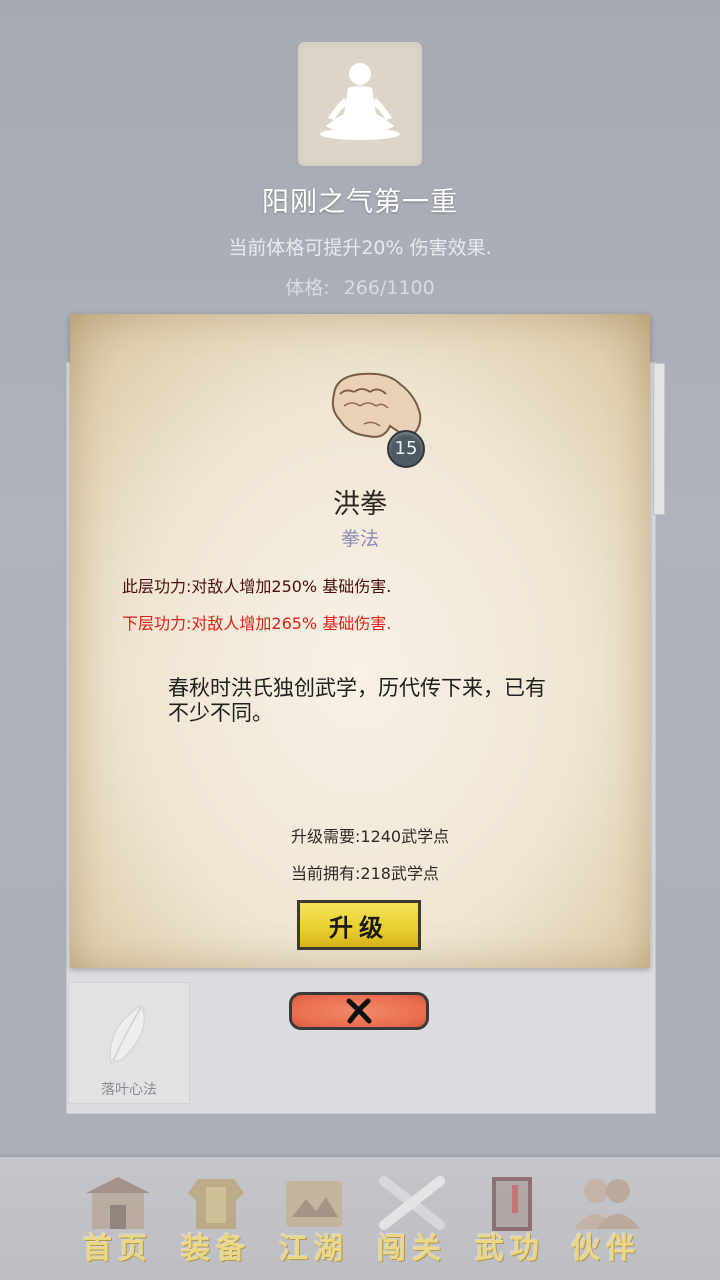 The image size is (720, 1280). Describe the element at coordinates (412, 1203) in the screenshot. I see `crossed-swords-icon` at that location.